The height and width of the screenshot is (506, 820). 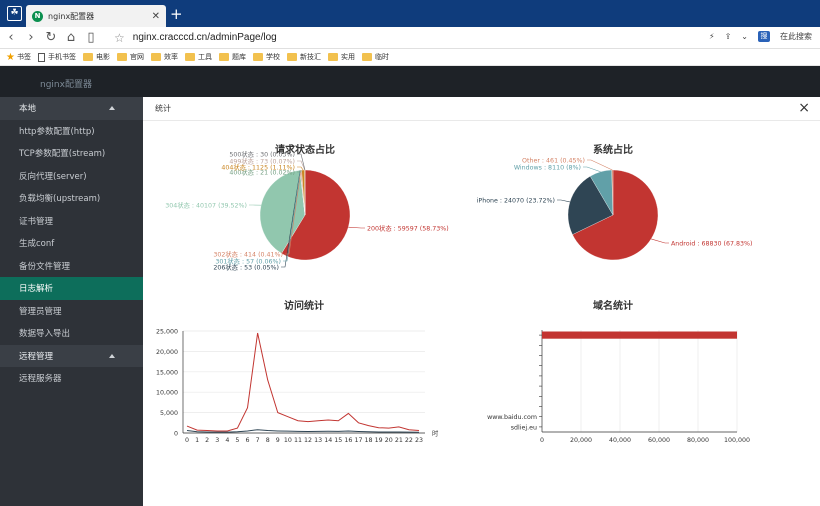 I want to click on y-tick-label: 25,000, so click(x=167, y=332).